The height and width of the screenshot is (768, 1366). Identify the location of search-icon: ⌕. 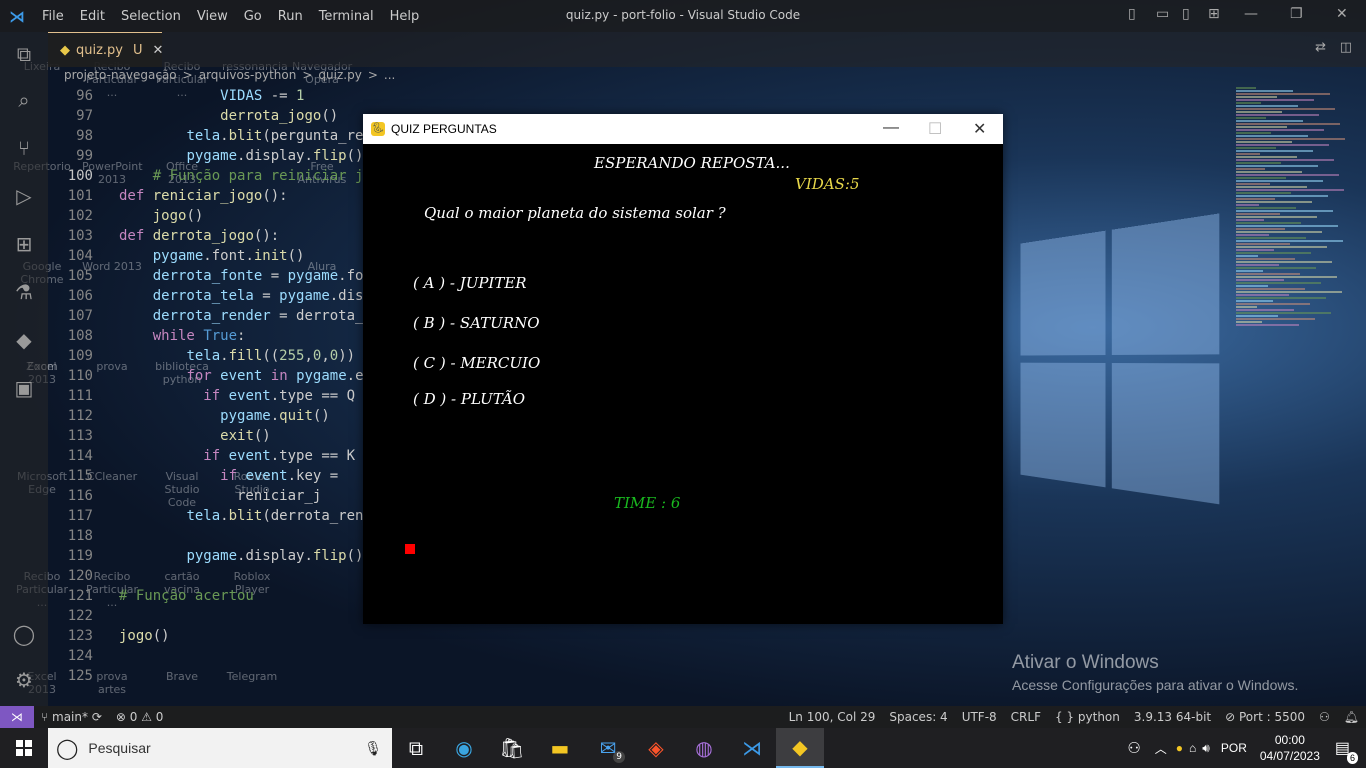
(24, 100).